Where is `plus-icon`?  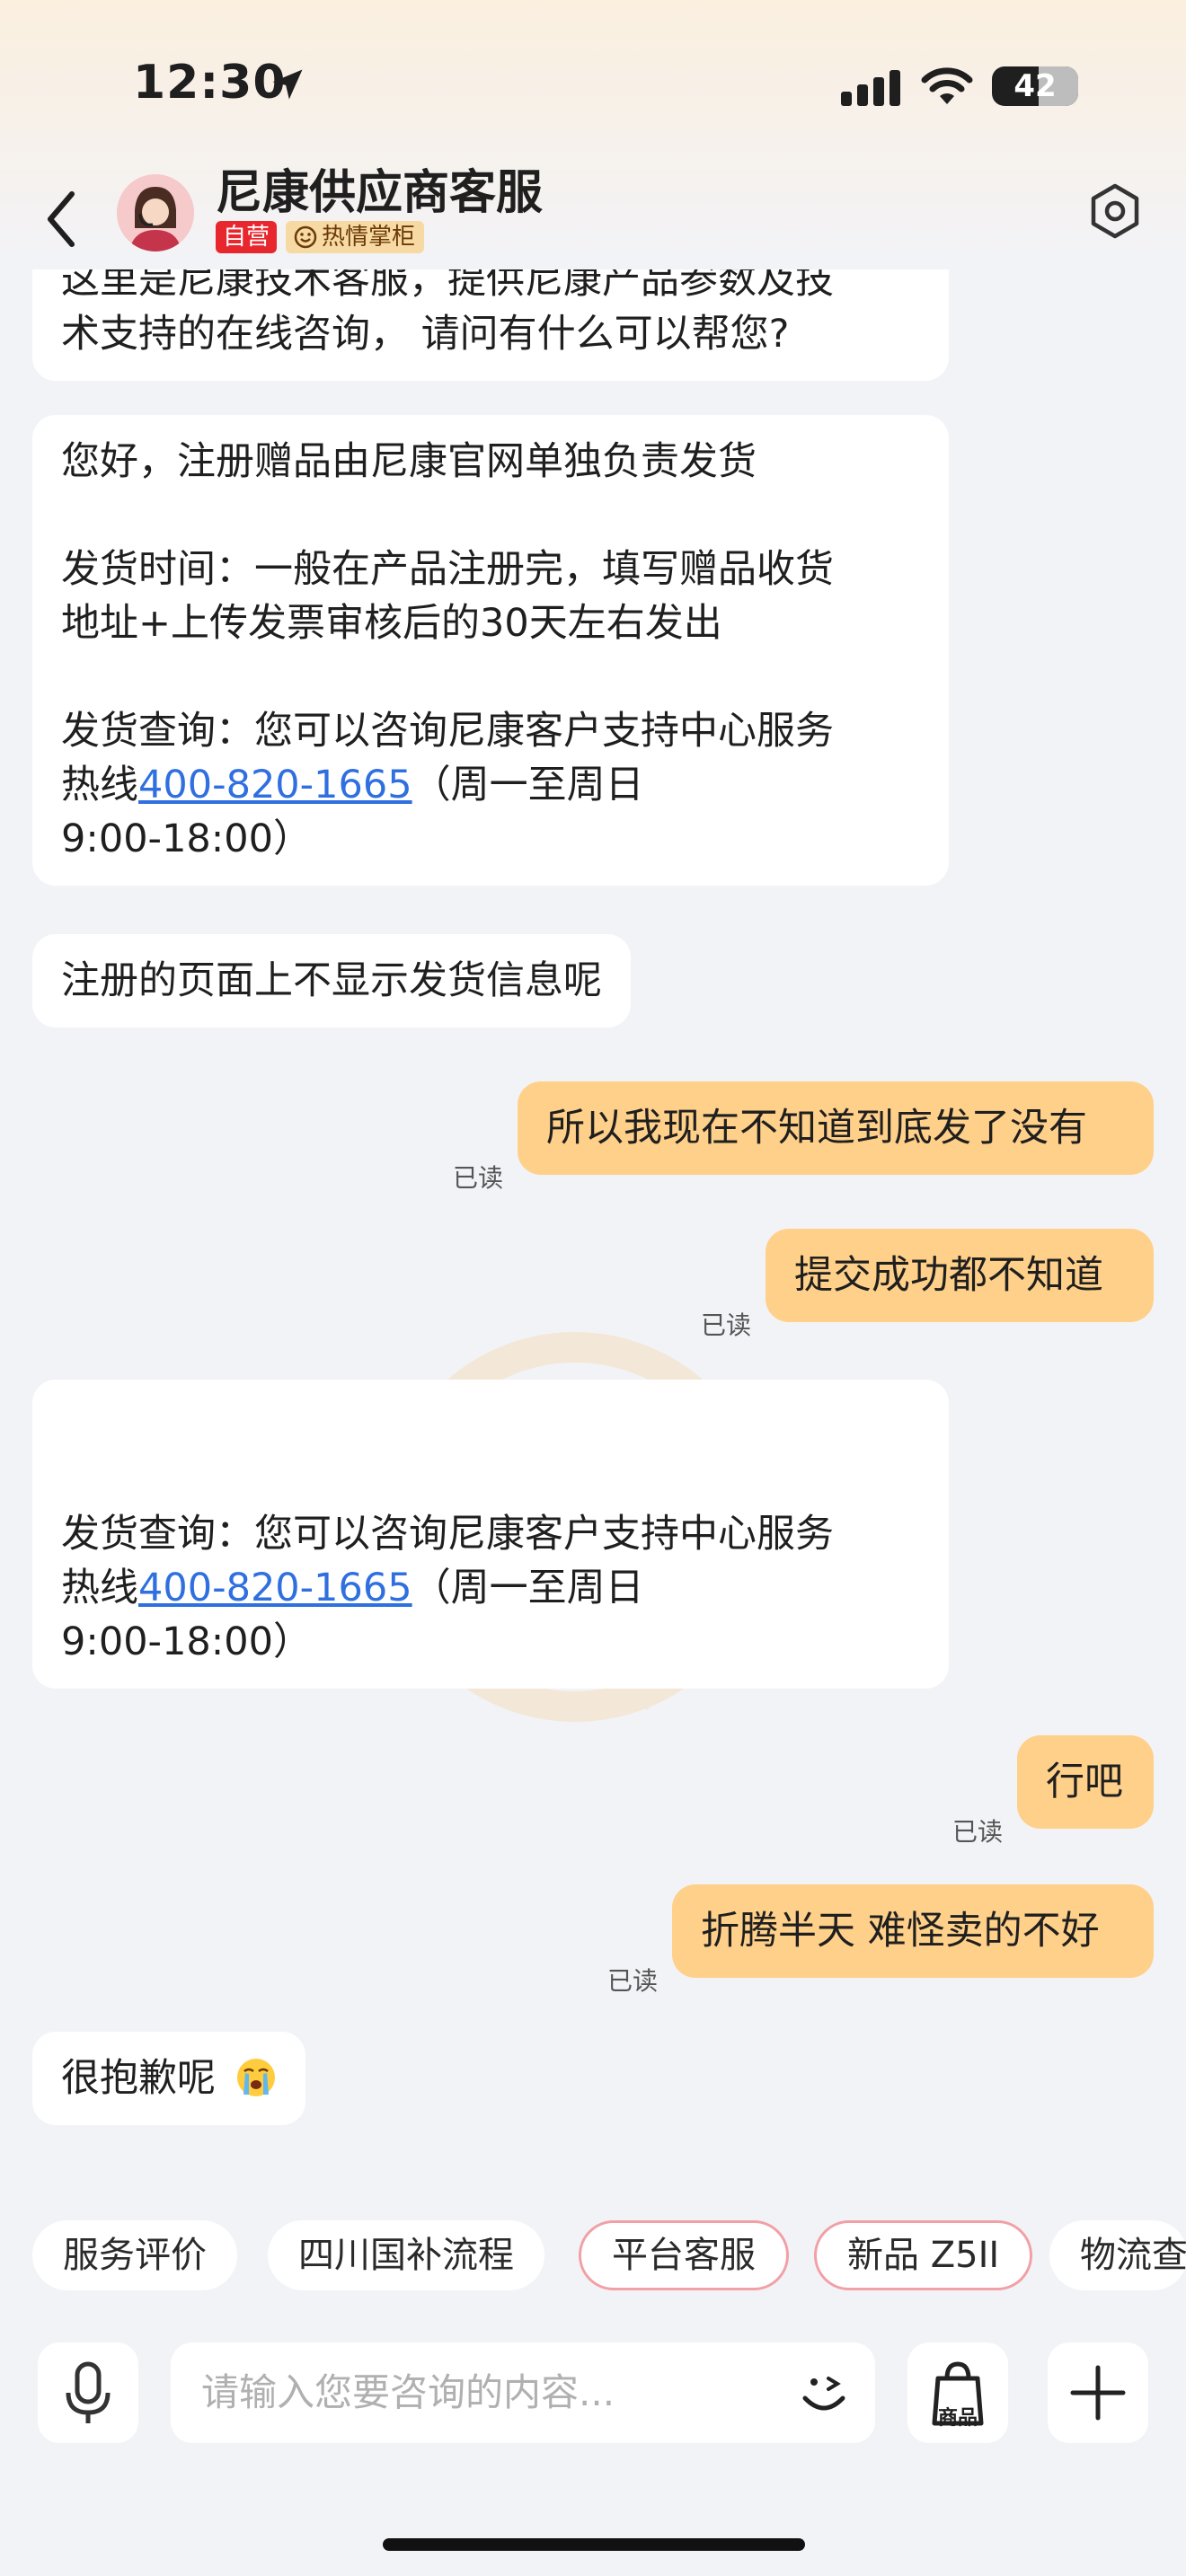
plus-icon is located at coordinates (1098, 2393).